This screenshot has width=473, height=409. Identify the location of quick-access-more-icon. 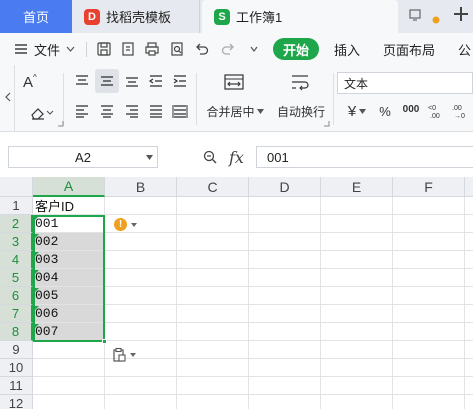
(254, 49).